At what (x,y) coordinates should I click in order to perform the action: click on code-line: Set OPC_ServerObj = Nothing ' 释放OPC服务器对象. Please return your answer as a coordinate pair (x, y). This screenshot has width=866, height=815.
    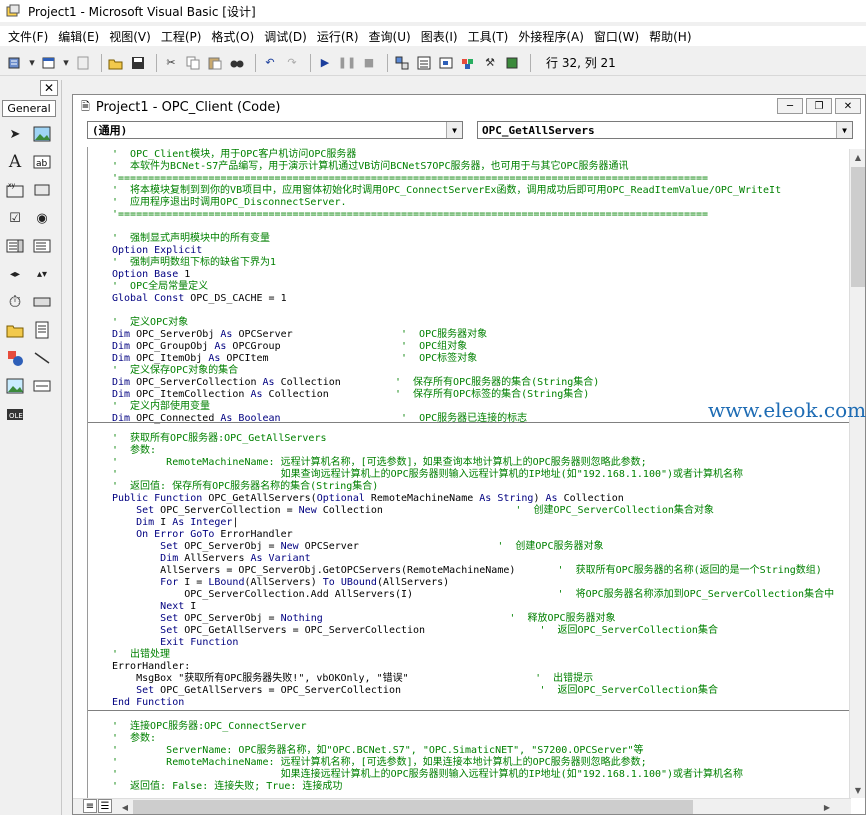
    Looking at the image, I should click on (473, 619).